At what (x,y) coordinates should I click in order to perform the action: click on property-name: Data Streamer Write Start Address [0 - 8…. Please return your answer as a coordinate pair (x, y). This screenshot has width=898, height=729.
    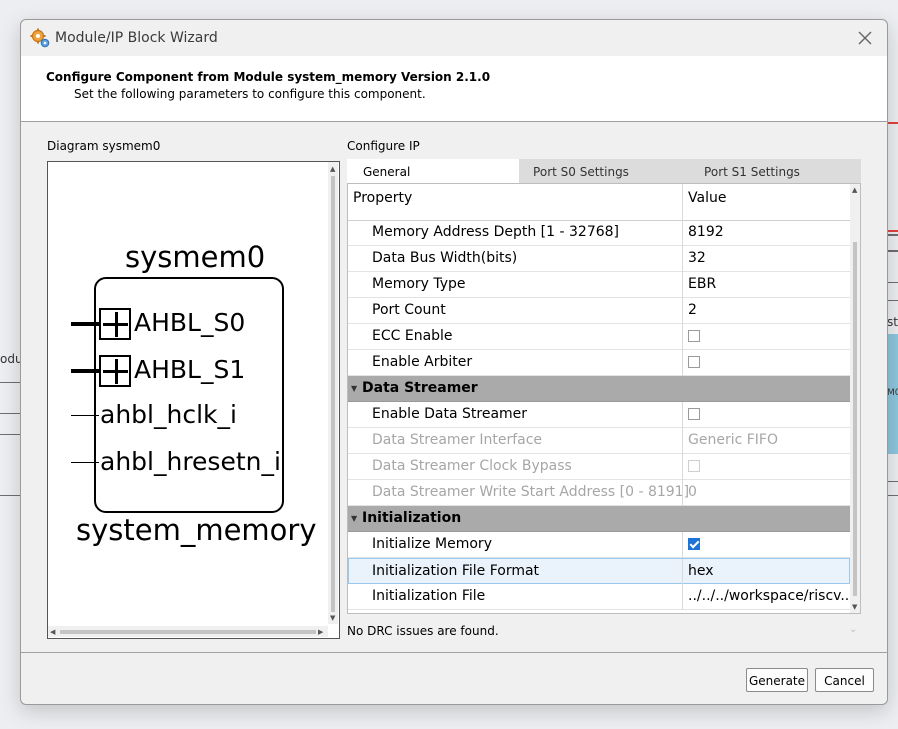
    Looking at the image, I should click on (531, 492).